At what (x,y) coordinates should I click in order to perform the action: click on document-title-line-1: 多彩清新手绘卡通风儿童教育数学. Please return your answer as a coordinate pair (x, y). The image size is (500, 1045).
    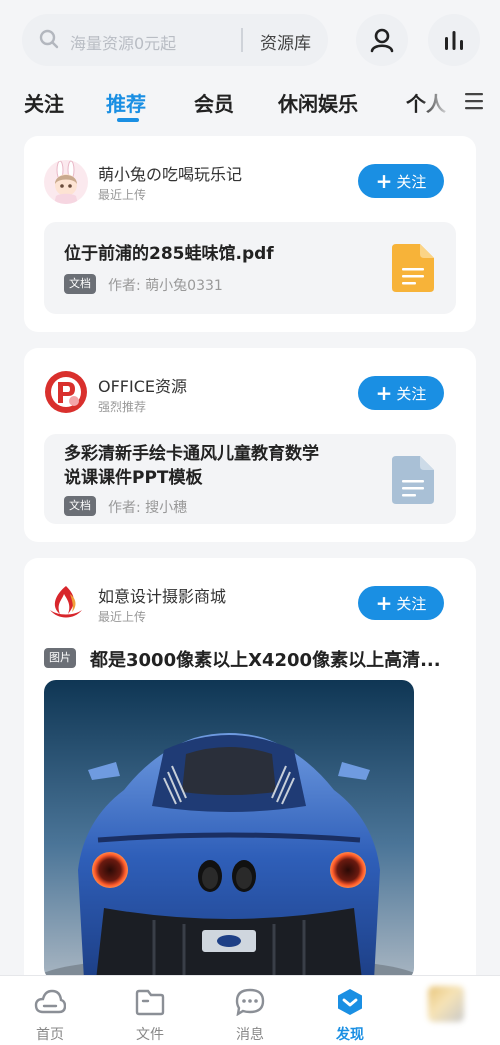
    Looking at the image, I should click on (191, 454).